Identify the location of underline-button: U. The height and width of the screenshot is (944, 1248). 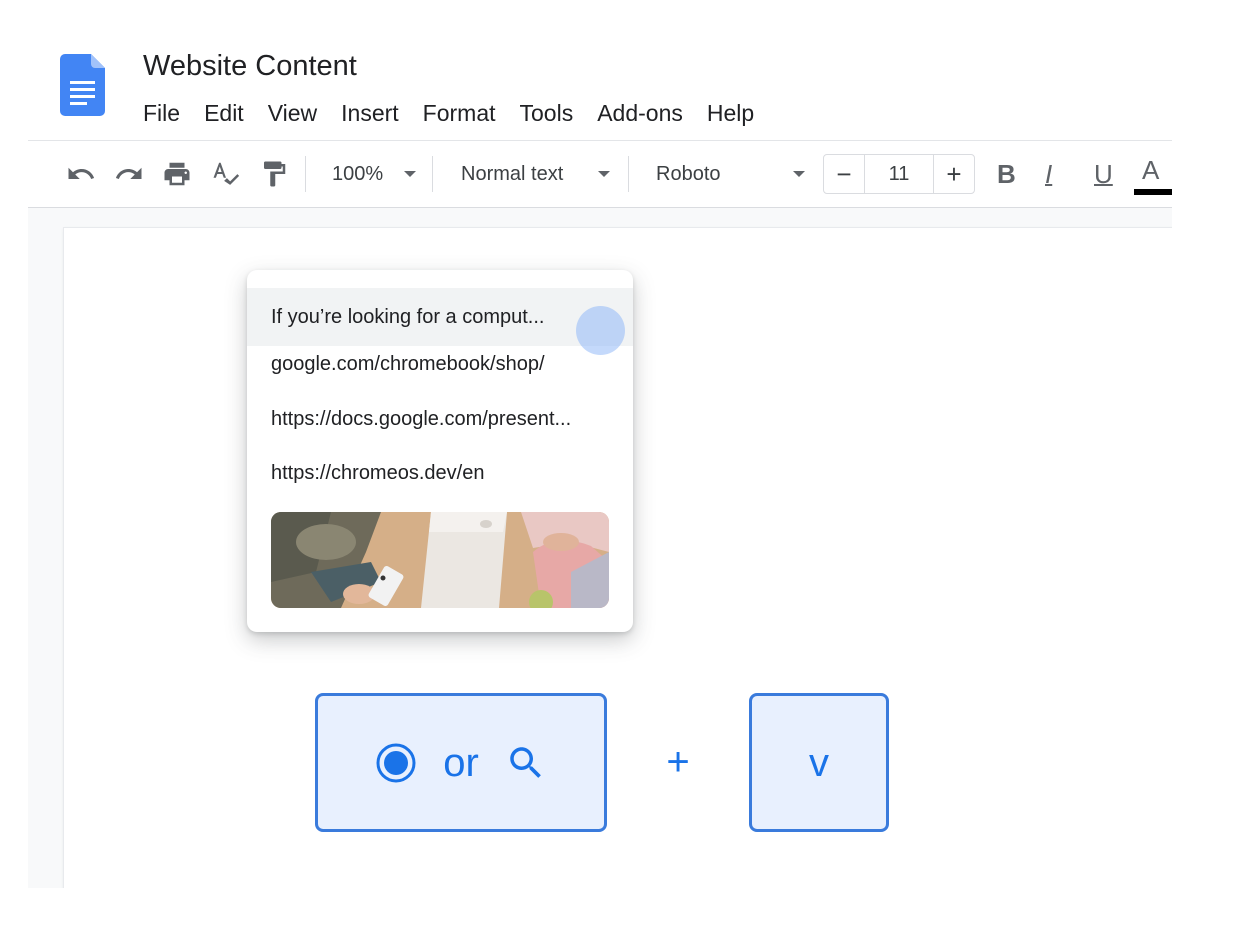
(1103, 174).